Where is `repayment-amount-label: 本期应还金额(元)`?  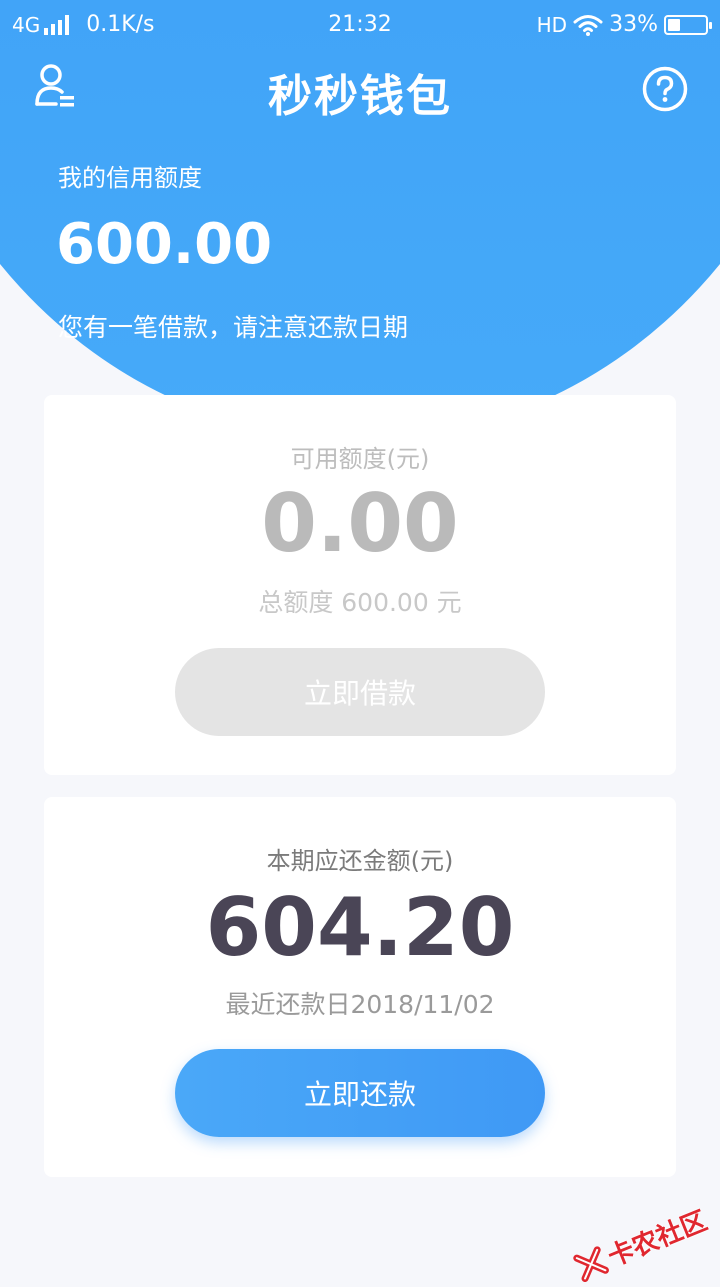 repayment-amount-label: 本期应还金额(元) is located at coordinates (360, 861).